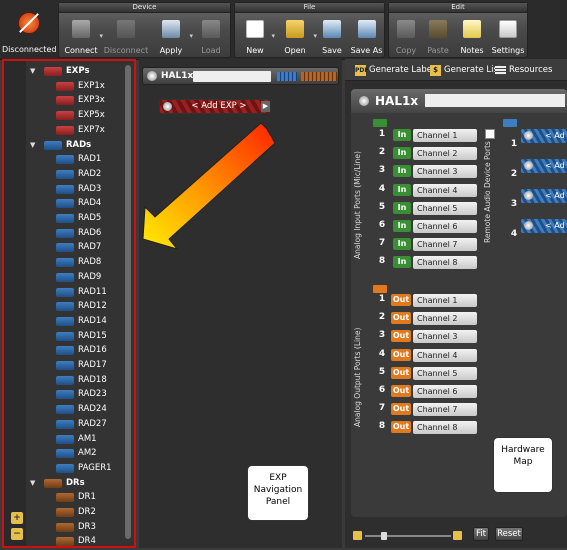  I want to click on output-channel-field: Channel 6, so click(445, 391).